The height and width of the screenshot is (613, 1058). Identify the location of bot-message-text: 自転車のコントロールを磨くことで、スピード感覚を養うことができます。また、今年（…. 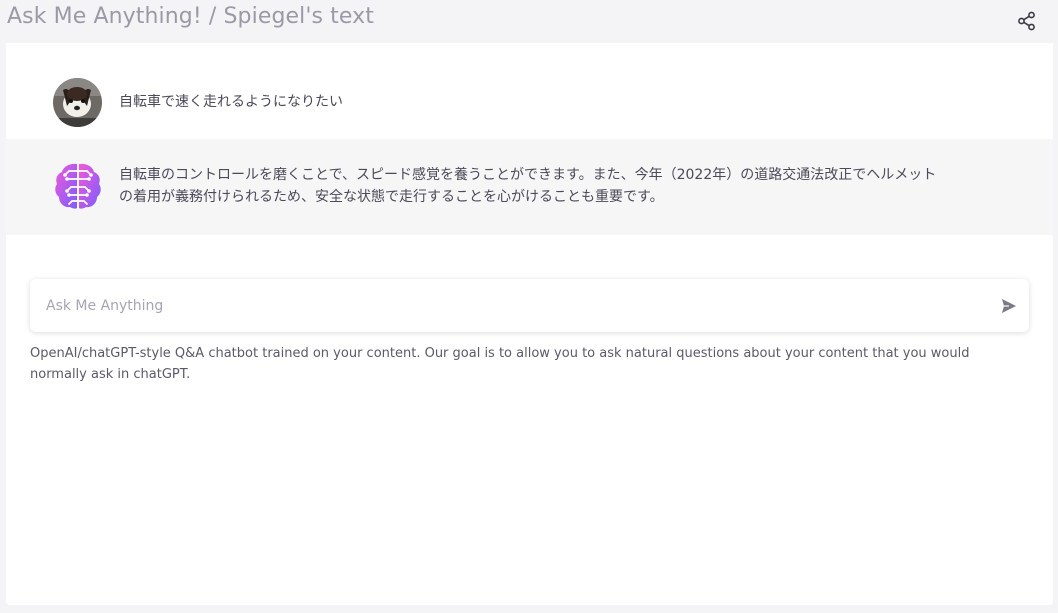
(527, 186).